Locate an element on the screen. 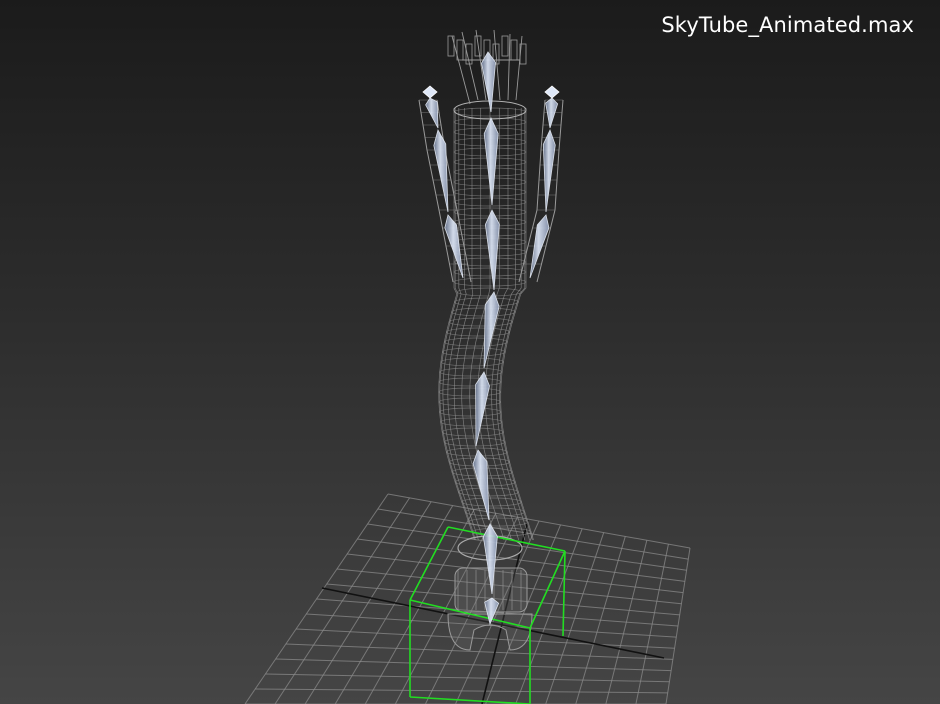 The height and width of the screenshot is (704, 940). left-arm-mesh is located at coordinates (436, 191).